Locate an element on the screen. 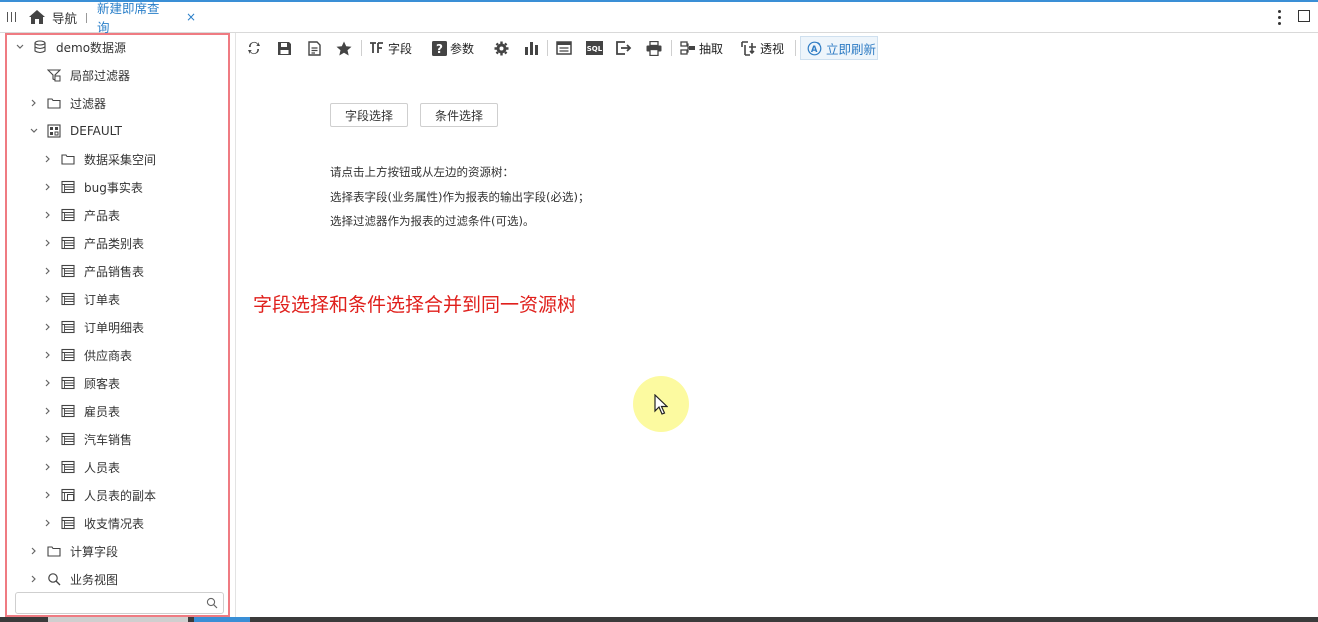 Image resolution: width=1318 pixels, height=622 pixels. question-box-icon: ? is located at coordinates (439, 48).